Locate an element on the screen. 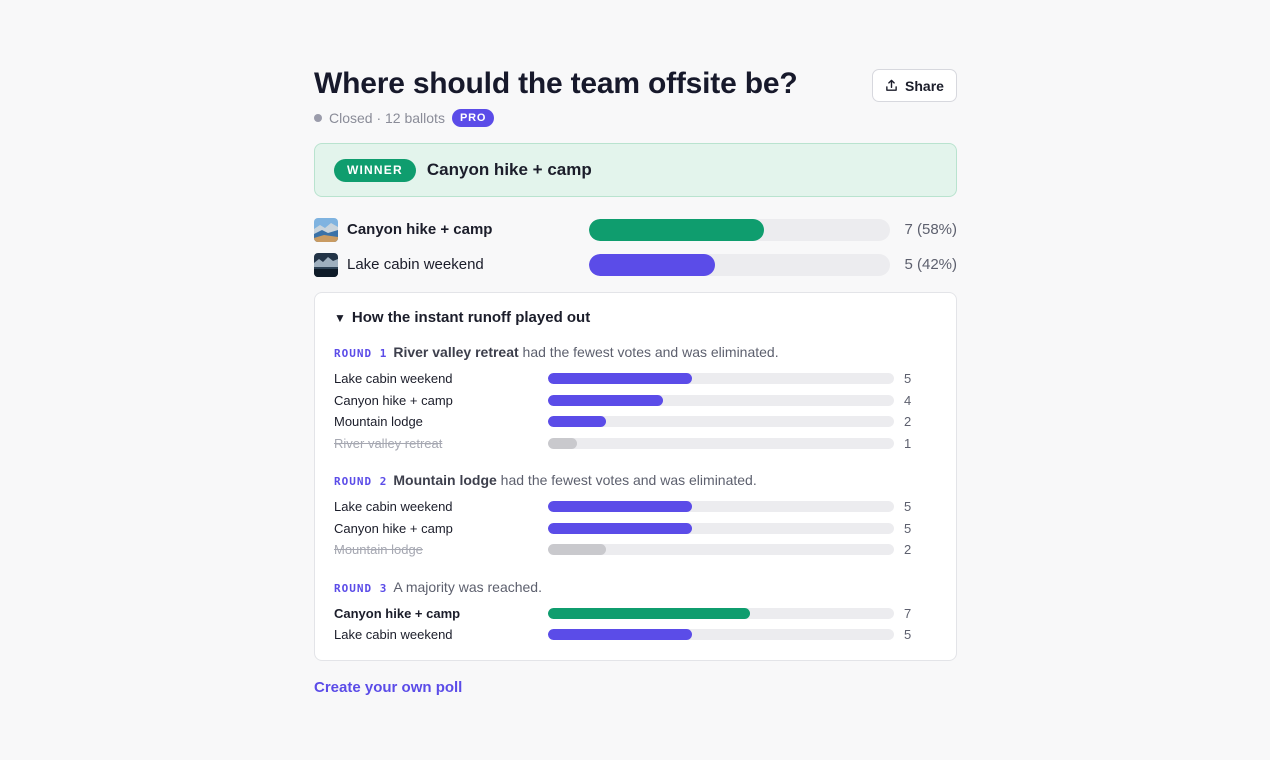 This screenshot has width=1270, height=760. canyon-thumbnail is located at coordinates (326, 229).